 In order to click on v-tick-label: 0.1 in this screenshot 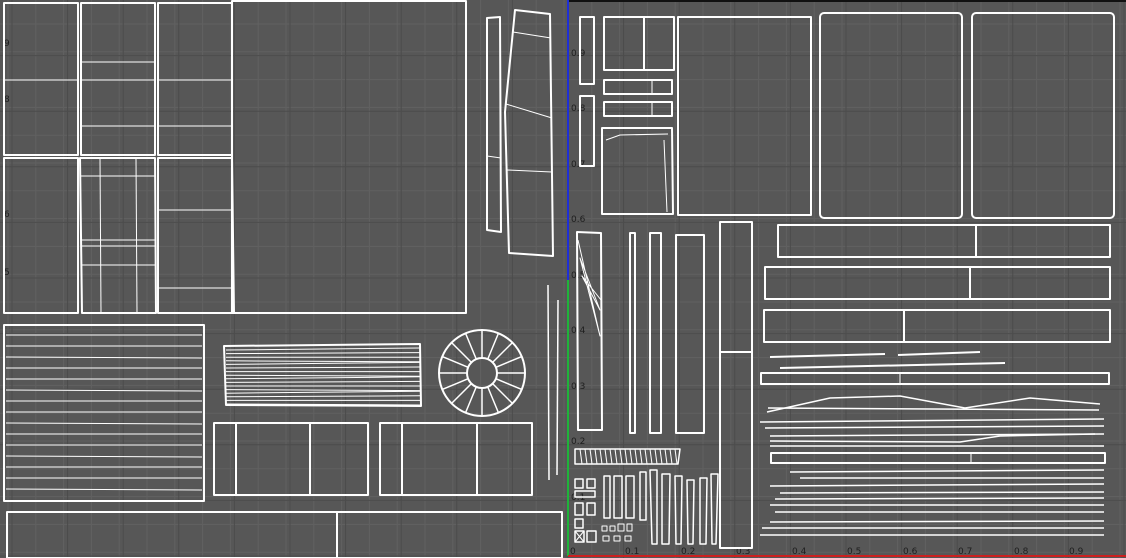, I will do `click(578, 498)`.